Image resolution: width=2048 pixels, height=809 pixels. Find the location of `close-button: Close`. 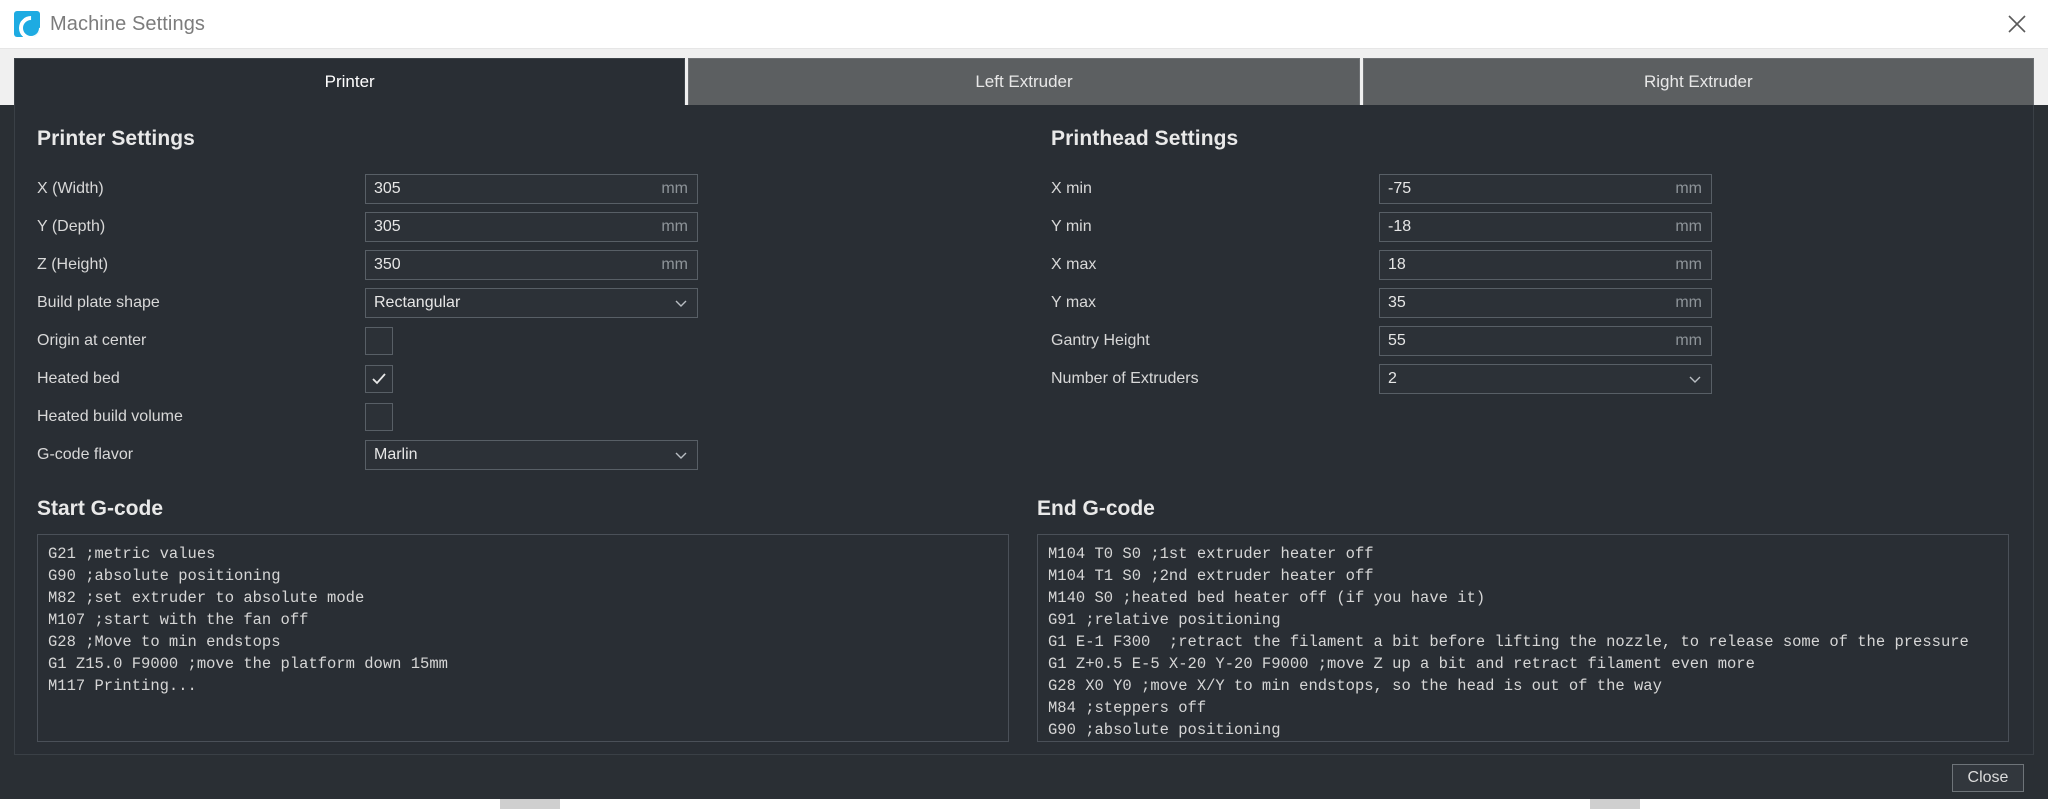

close-button: Close is located at coordinates (1988, 778).